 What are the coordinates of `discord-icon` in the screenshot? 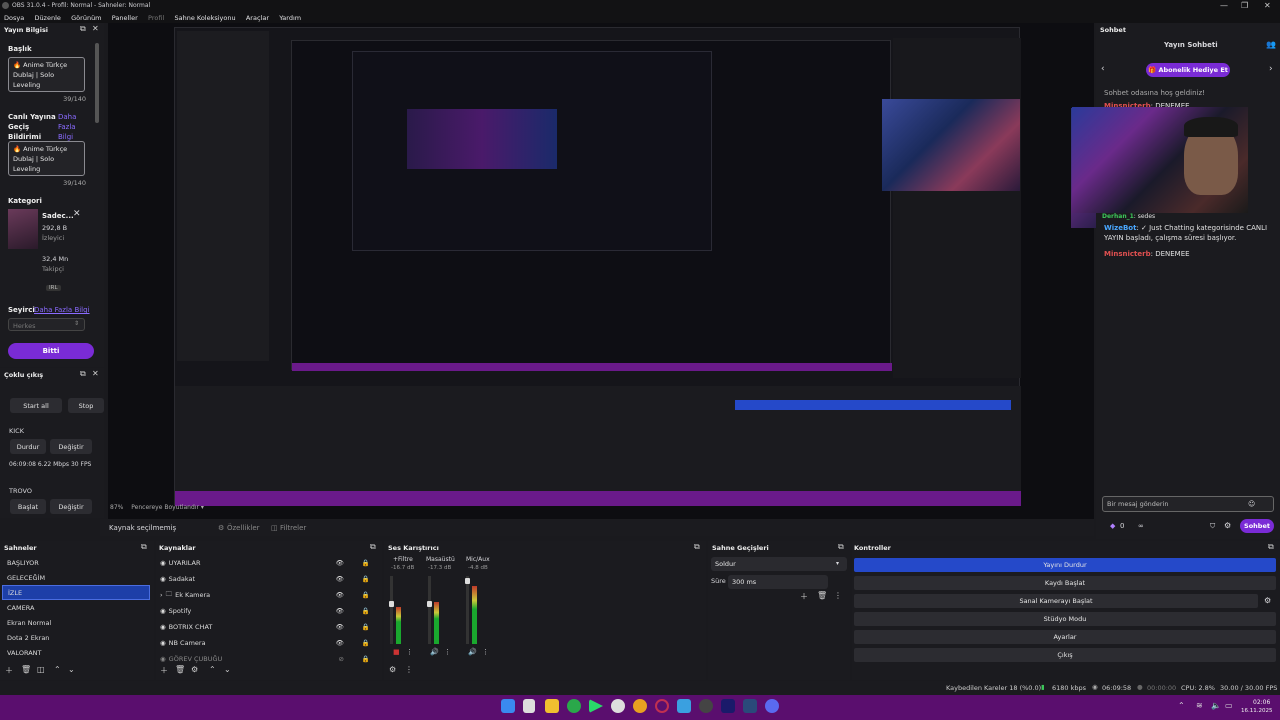 It's located at (772, 706).